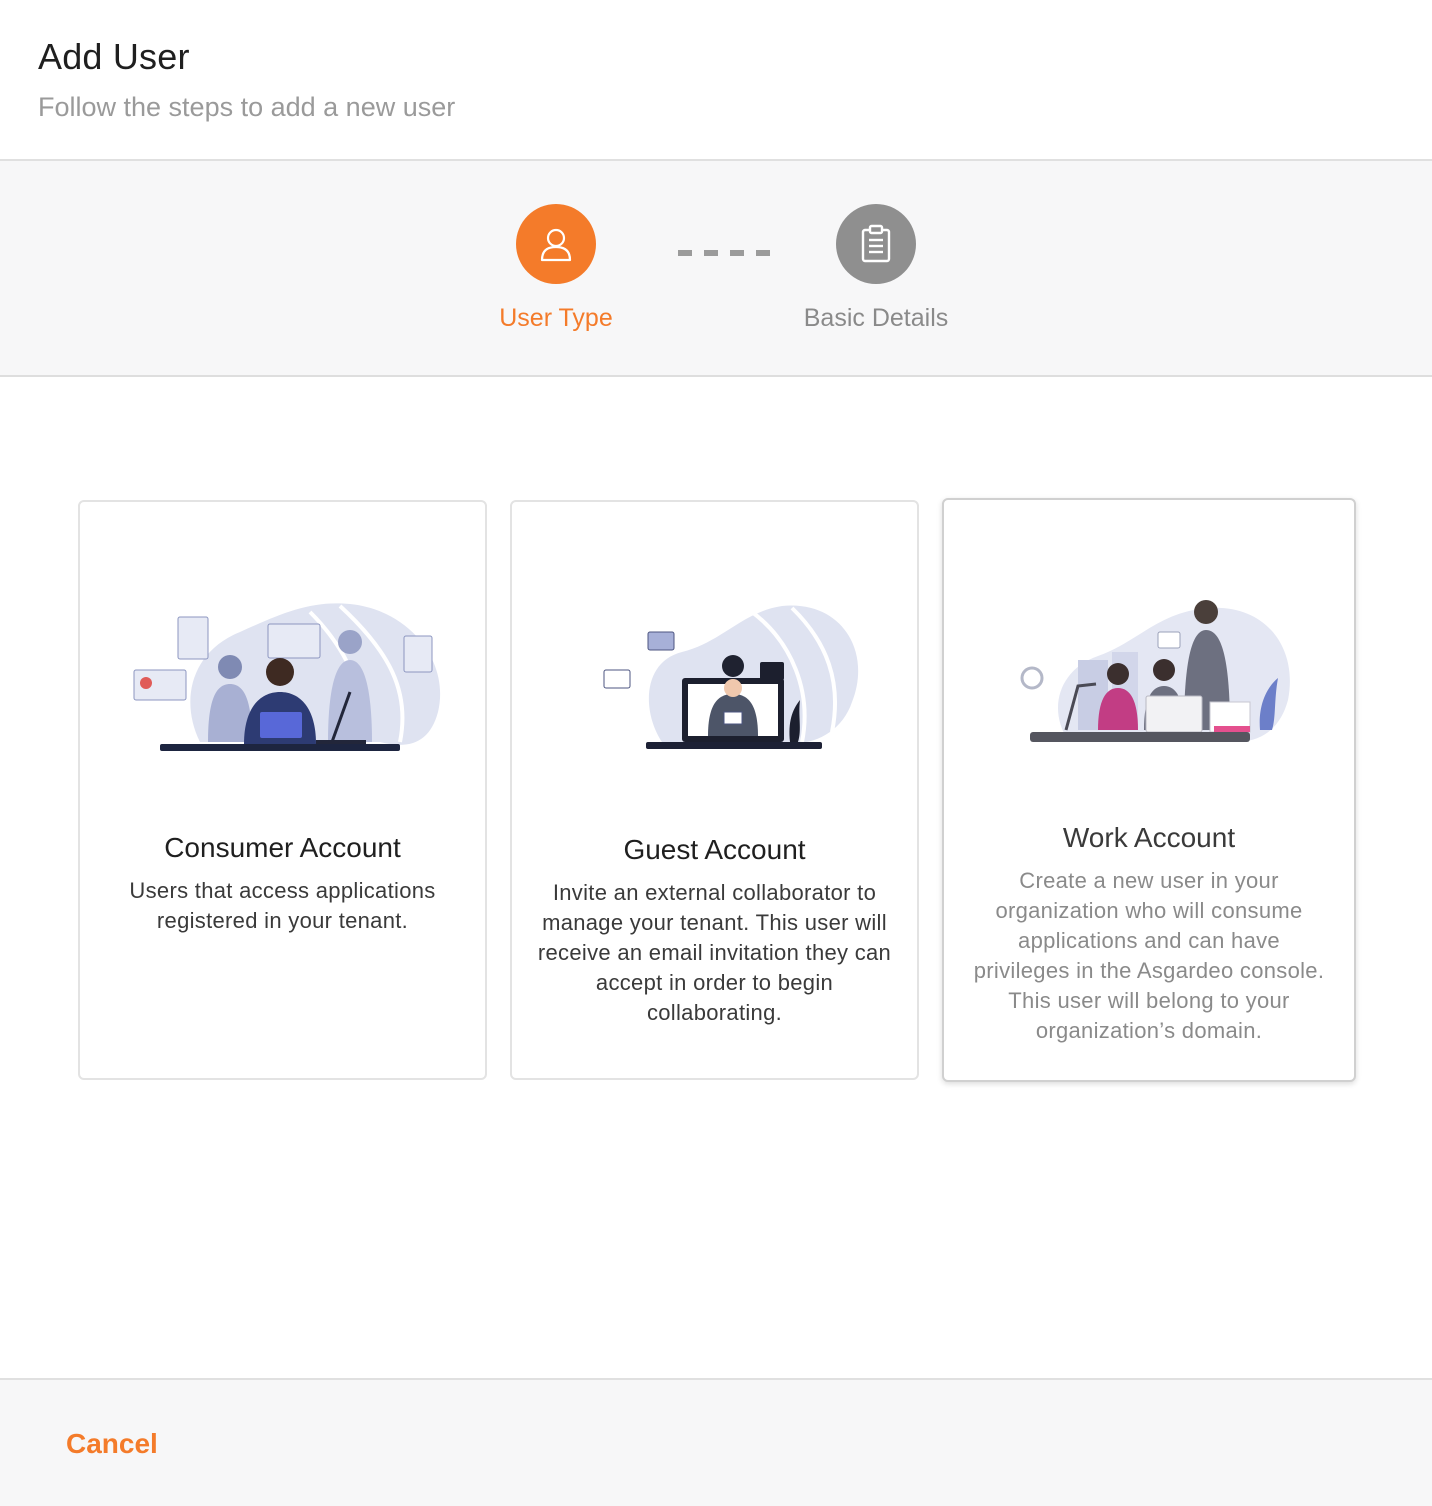 This screenshot has height=1506, width=1432. Describe the element at coordinates (247, 107) in the screenshot. I see `page-subtitle: Follow the steps to add a new user` at that location.